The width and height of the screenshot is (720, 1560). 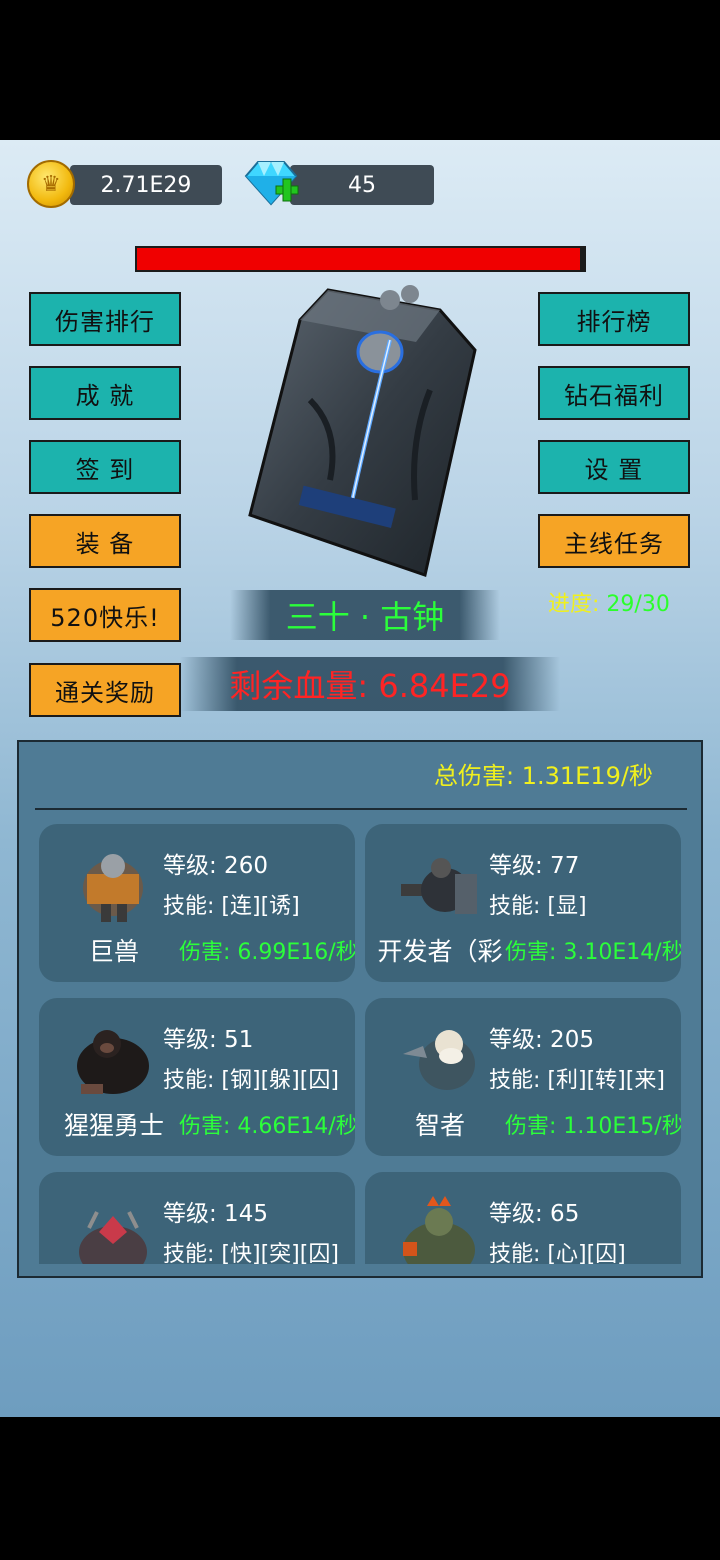 What do you see at coordinates (439, 1060) in the screenshot?
I see `sage-portrait-icon` at bounding box center [439, 1060].